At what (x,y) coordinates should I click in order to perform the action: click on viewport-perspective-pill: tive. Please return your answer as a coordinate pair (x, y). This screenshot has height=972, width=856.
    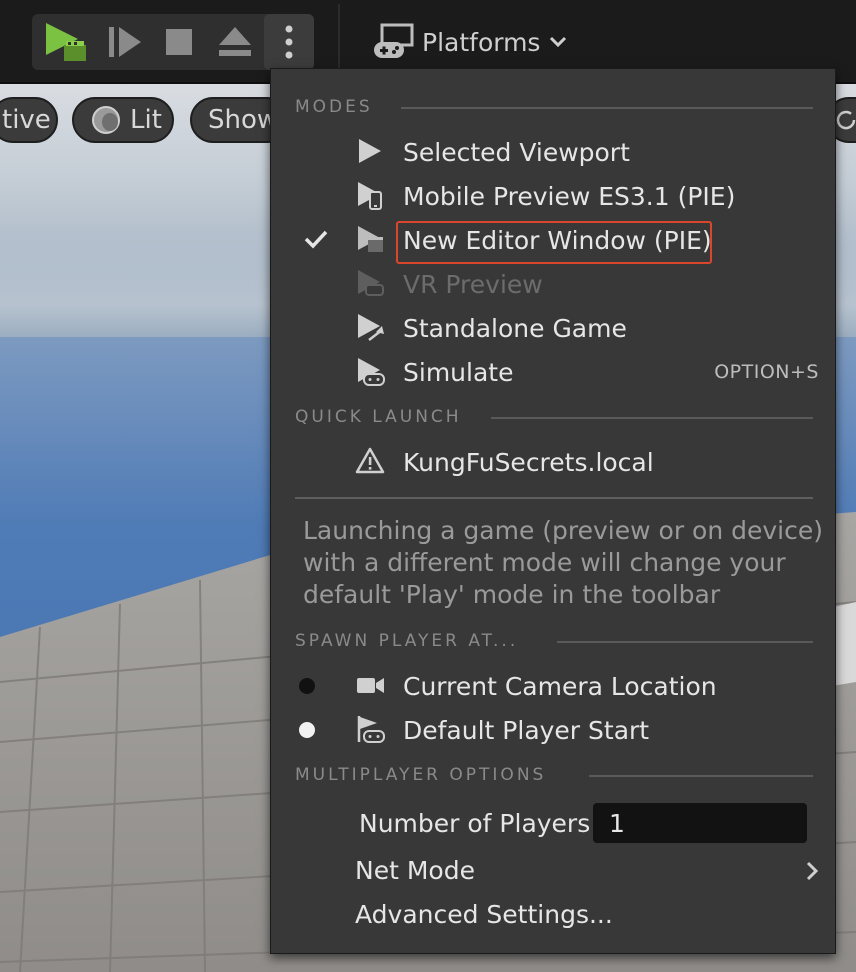
    Looking at the image, I should click on (29, 120).